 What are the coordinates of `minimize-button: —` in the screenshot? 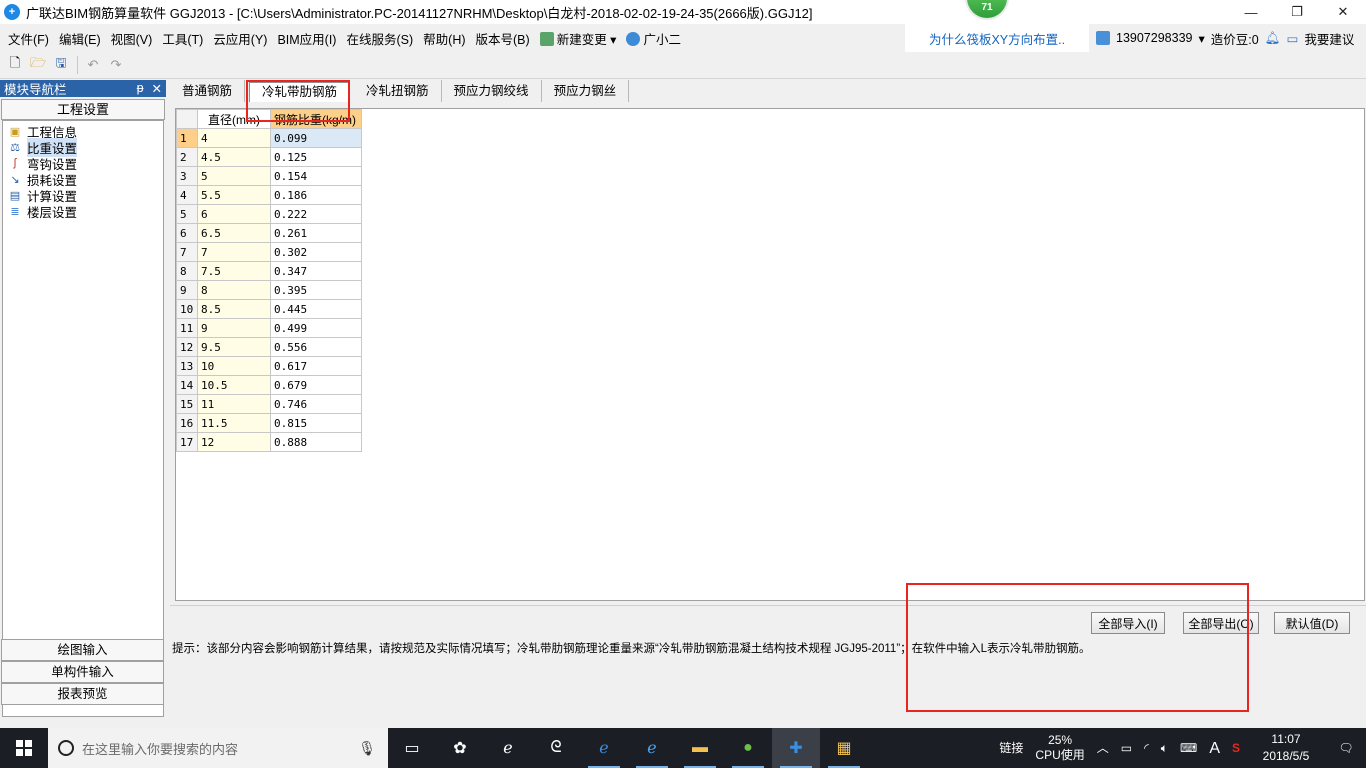 It's located at (1251, 12).